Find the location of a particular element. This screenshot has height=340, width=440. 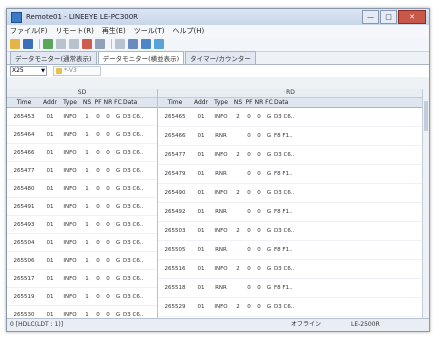

sd-cell-time: 265491 is located at coordinates (24, 206).